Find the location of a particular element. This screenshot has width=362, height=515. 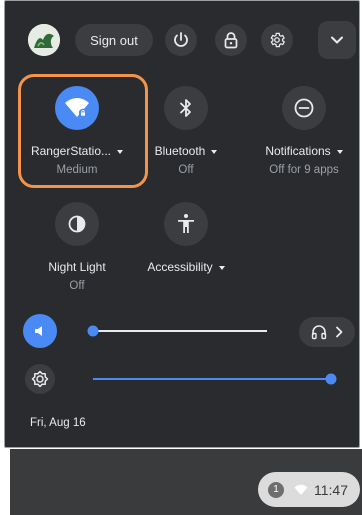

collapse-button is located at coordinates (337, 40).